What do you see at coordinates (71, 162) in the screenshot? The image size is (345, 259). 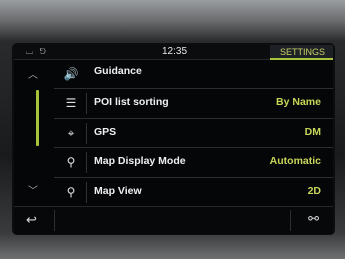 I see `map-mode-icon: ⚲` at bounding box center [71, 162].